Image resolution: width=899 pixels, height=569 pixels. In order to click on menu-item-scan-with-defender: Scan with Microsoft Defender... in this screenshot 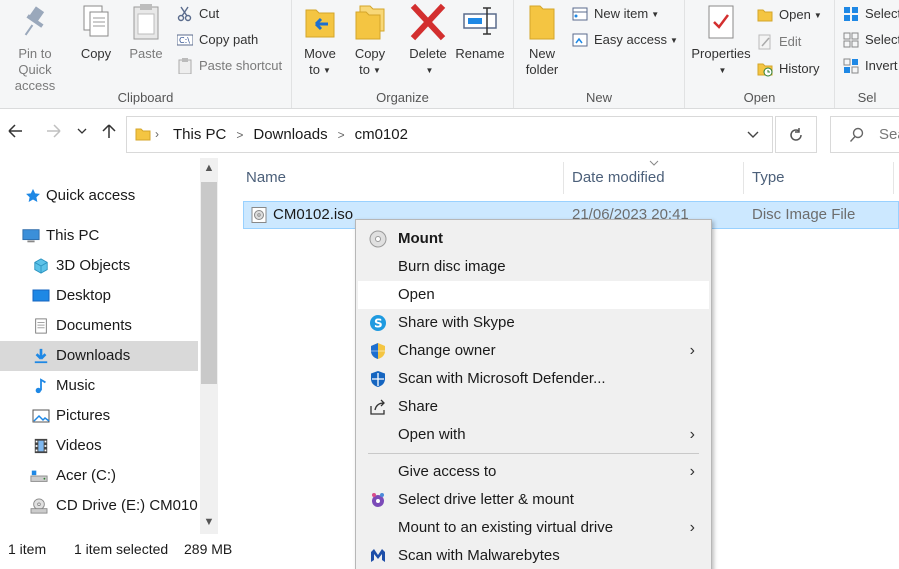, I will do `click(533, 379)`.